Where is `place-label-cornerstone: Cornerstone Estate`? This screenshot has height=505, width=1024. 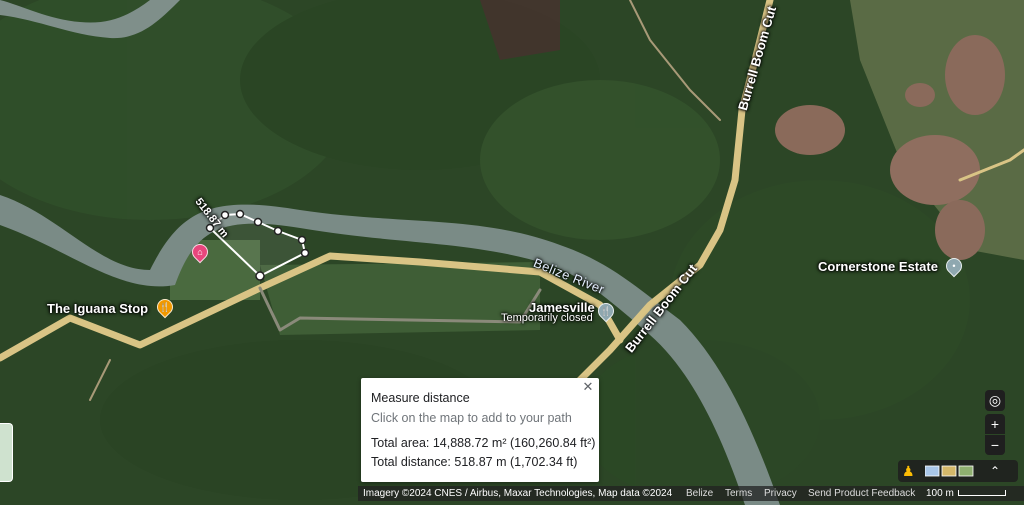 place-label-cornerstone: Cornerstone Estate is located at coordinates (878, 266).